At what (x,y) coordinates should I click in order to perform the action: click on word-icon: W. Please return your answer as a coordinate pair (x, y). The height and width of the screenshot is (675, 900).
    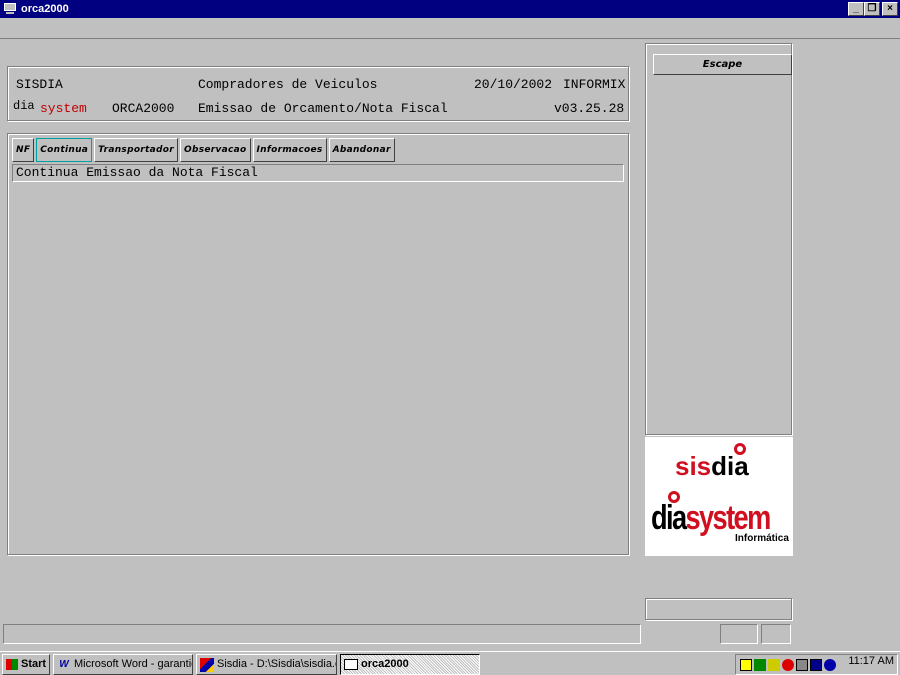
    Looking at the image, I should click on (64, 664).